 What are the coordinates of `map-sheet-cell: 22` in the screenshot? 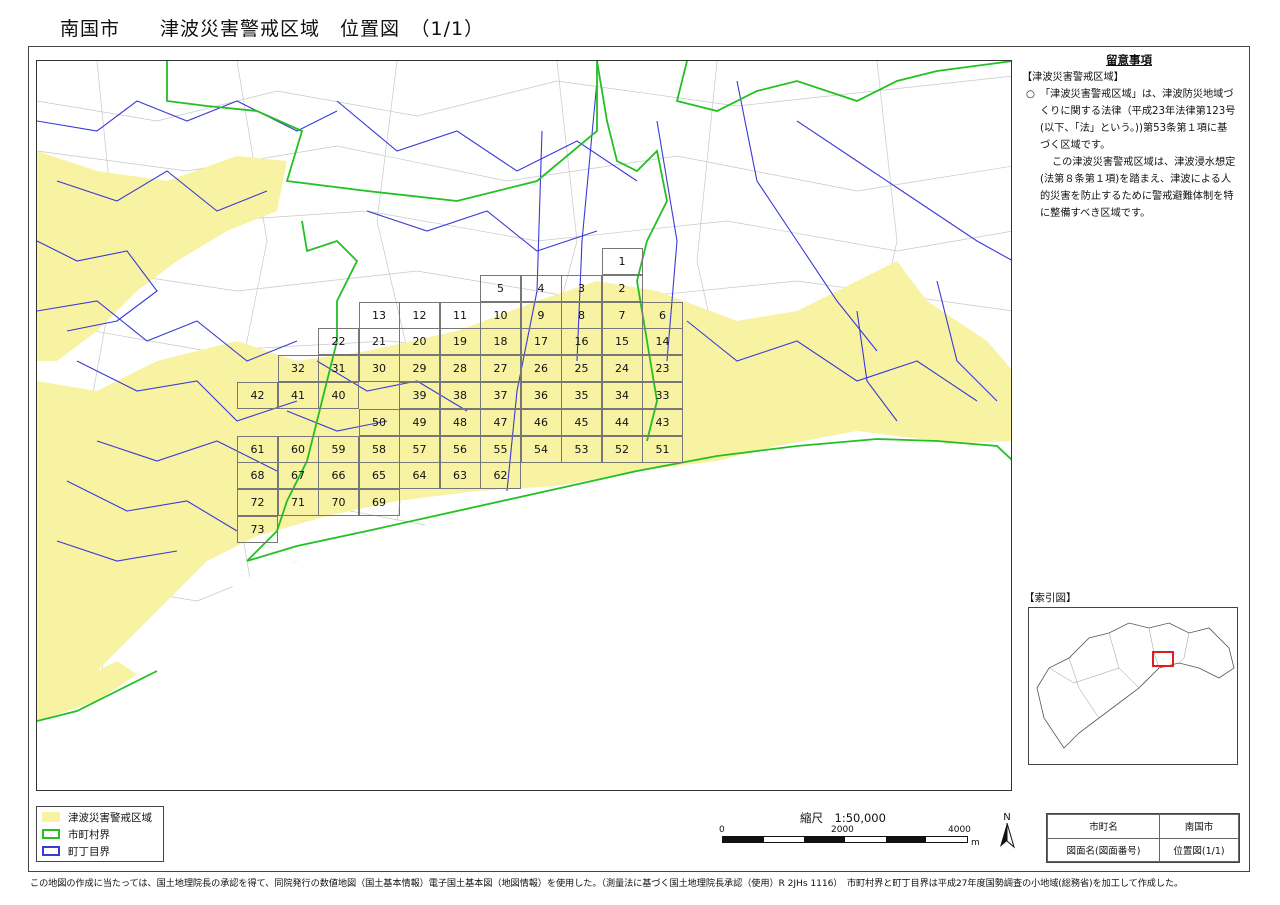 It's located at (338, 342).